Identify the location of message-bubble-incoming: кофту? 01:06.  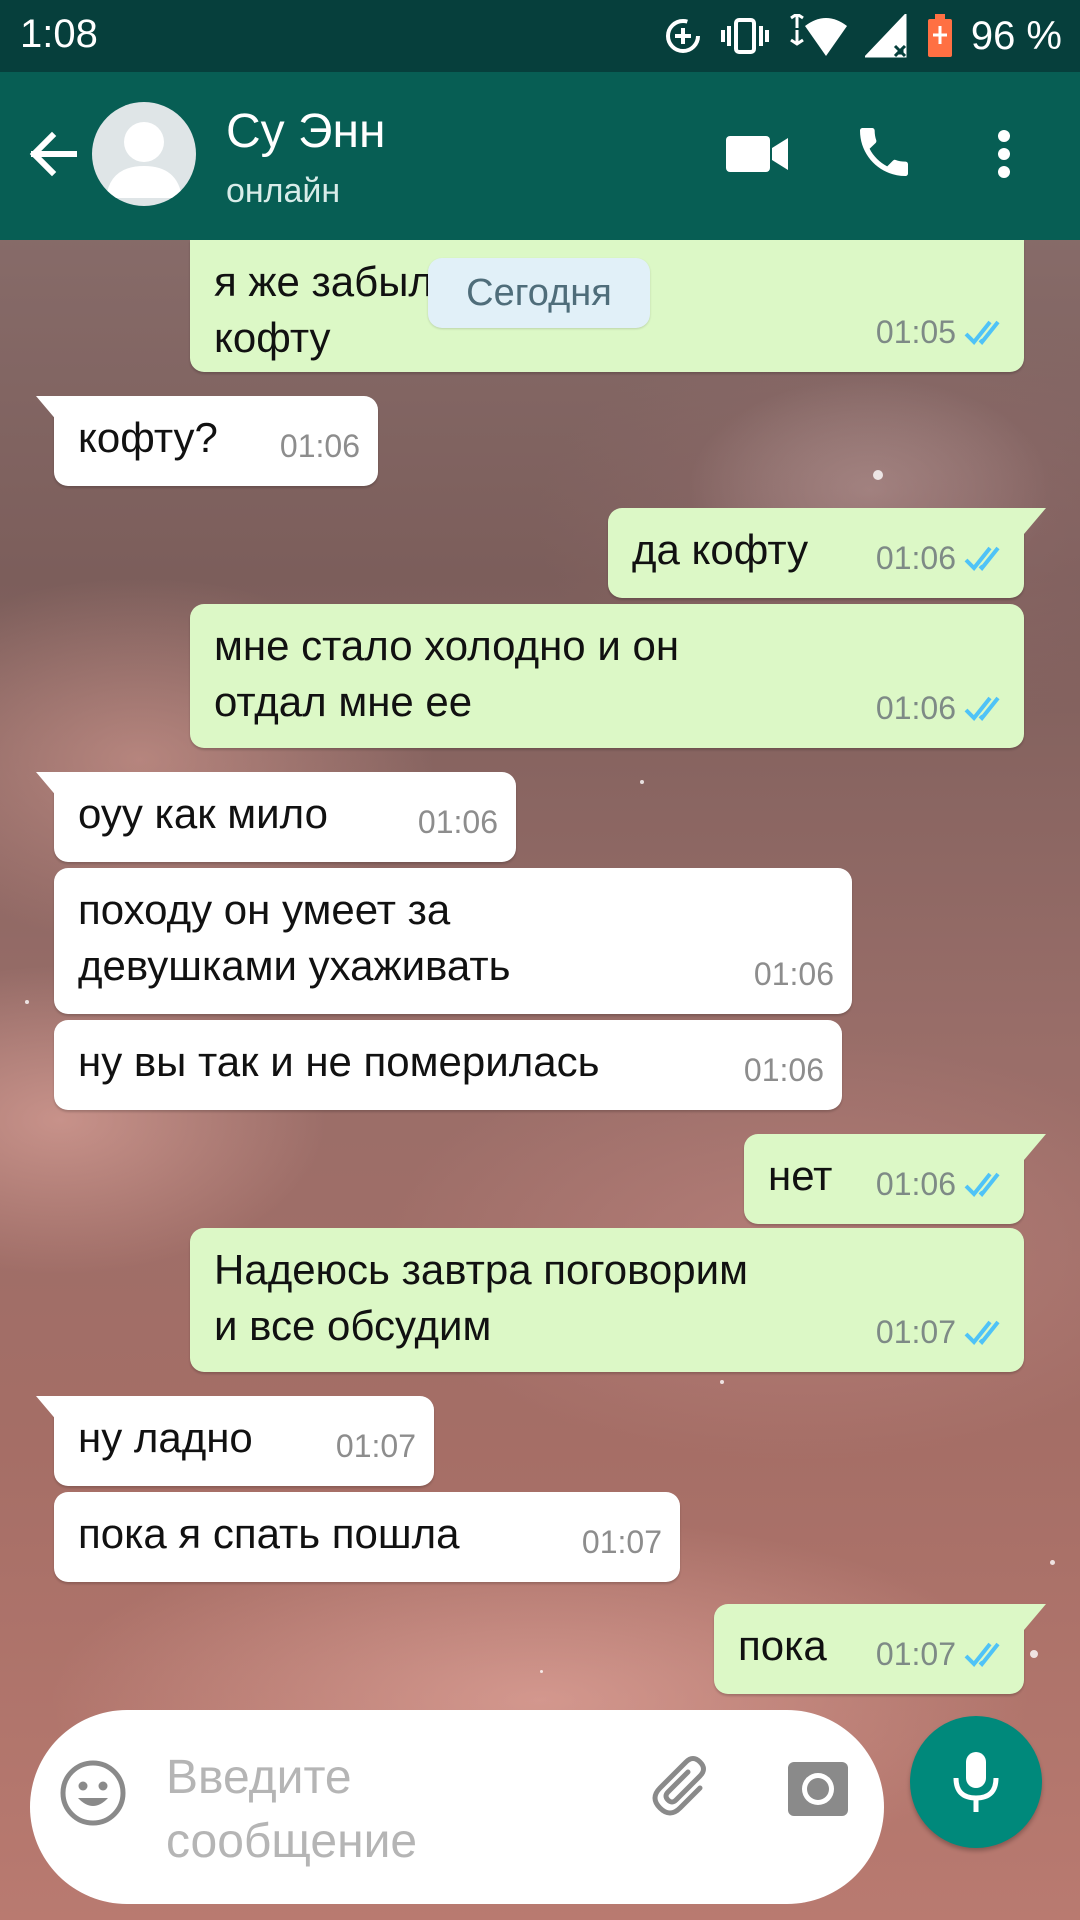
(207, 441).